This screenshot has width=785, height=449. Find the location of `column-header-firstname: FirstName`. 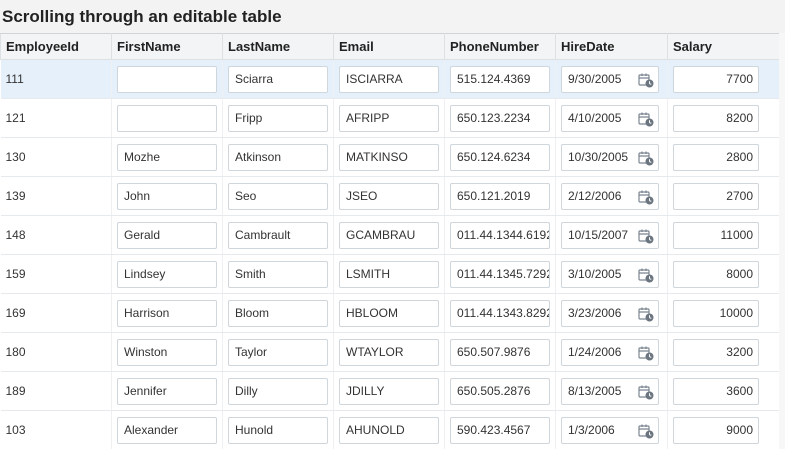

column-header-firstname: FirstName is located at coordinates (167, 46).